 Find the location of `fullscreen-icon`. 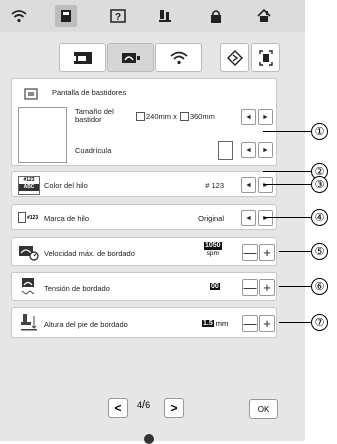

fullscreen-icon is located at coordinates (265, 57).